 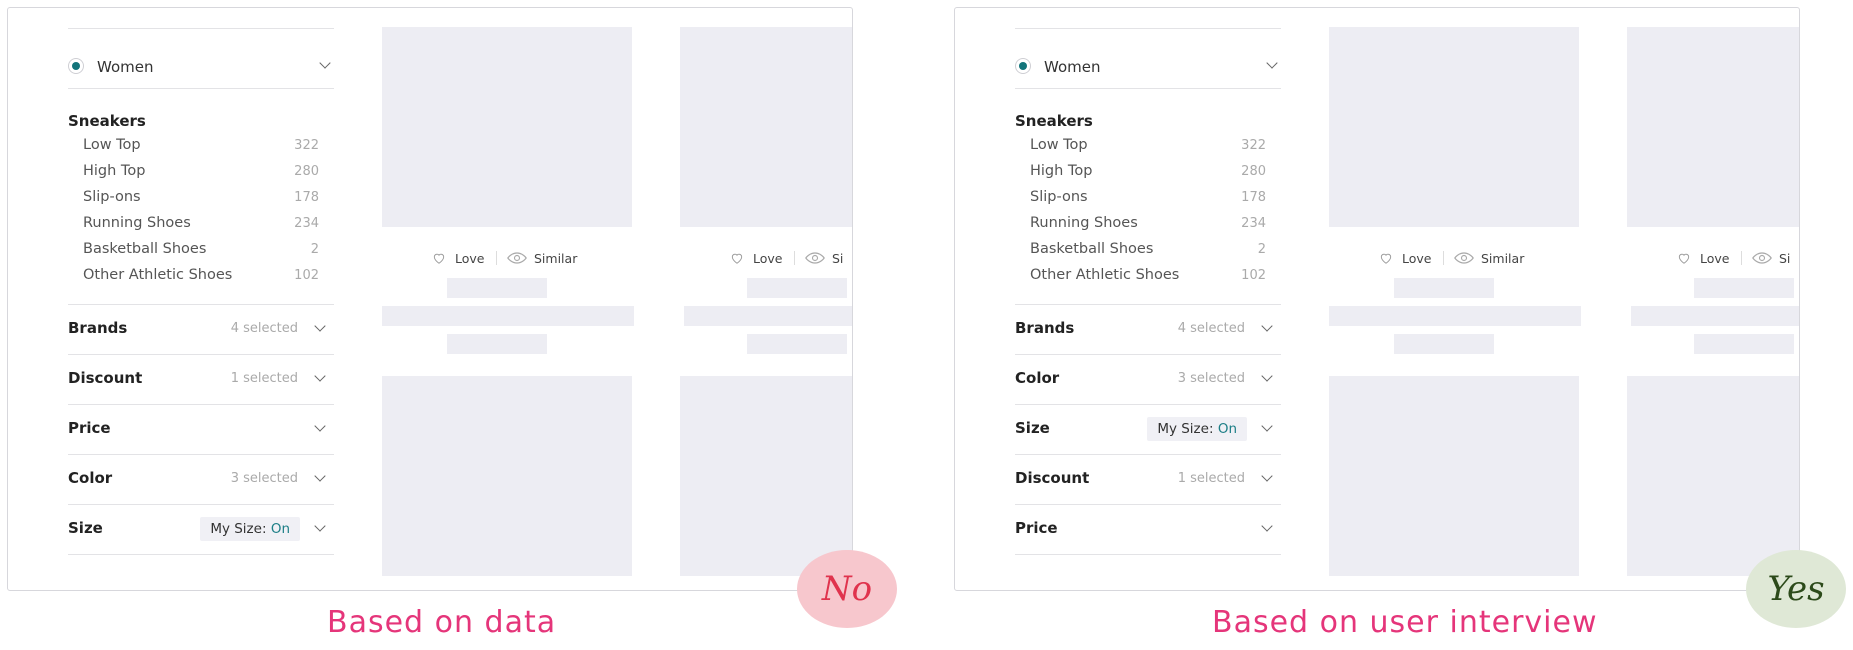 I want to click on my-size-value: On, so click(x=280, y=529).